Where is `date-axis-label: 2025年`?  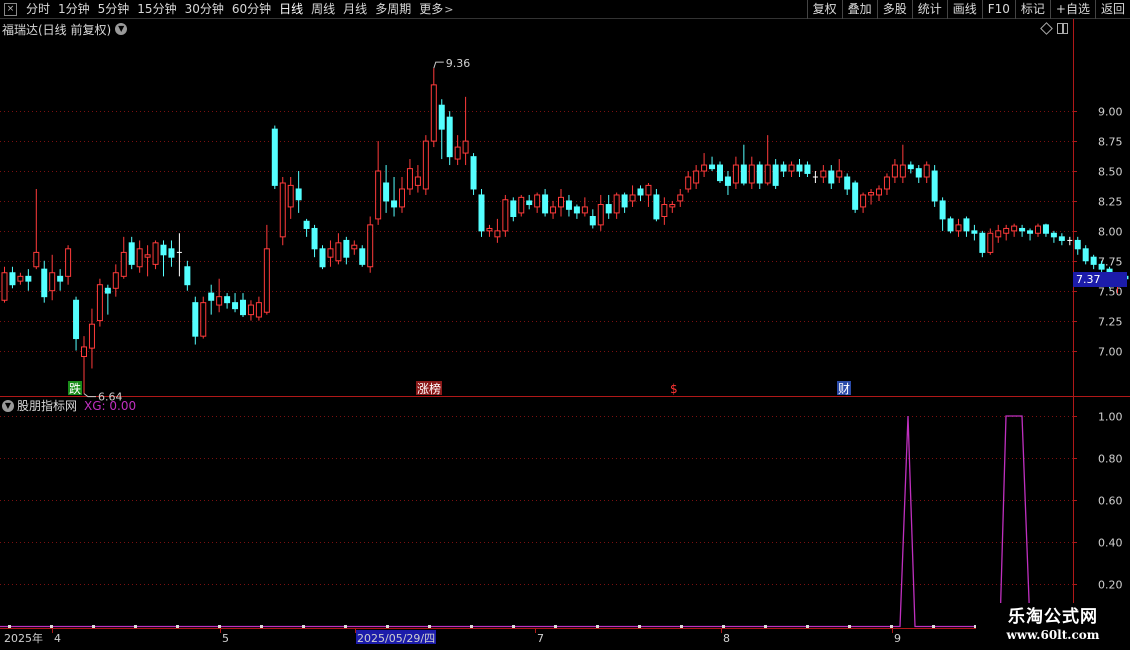
date-axis-label: 2025年 is located at coordinates (23, 638).